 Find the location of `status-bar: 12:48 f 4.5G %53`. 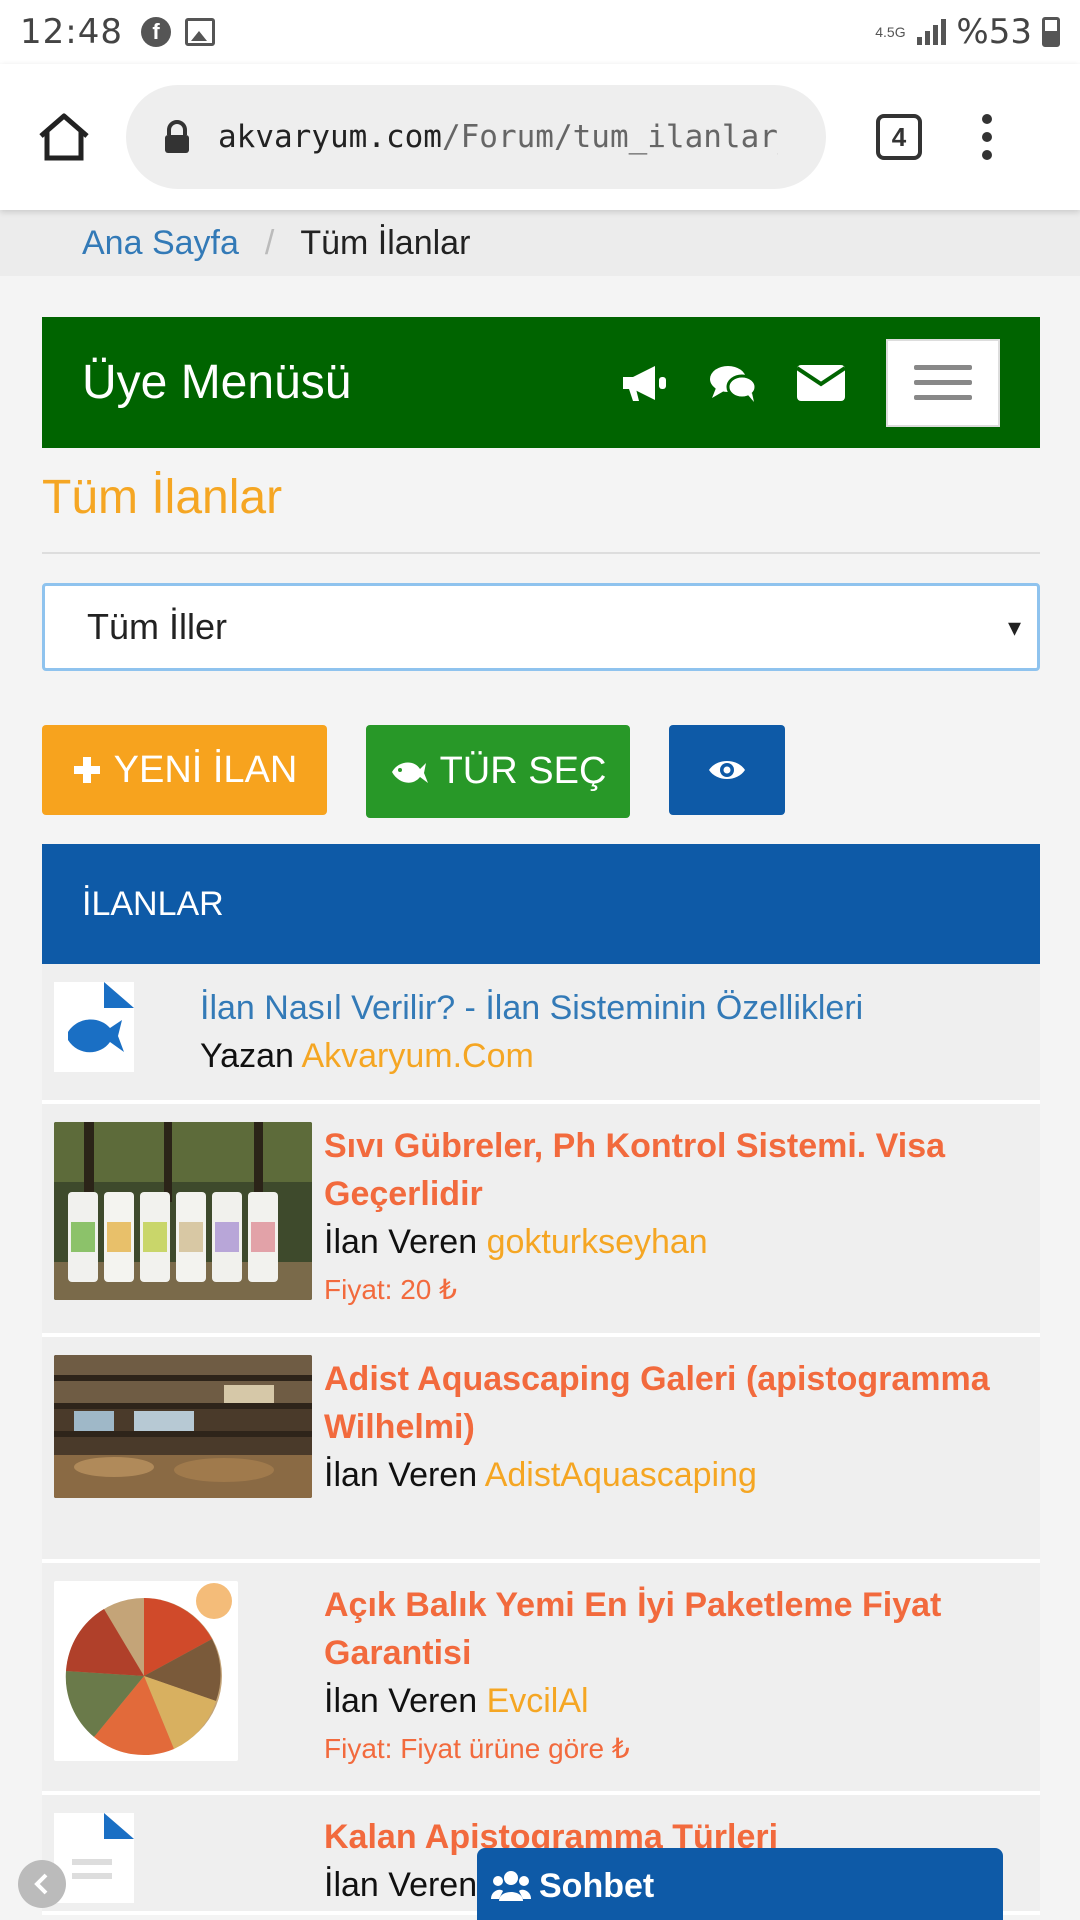

status-bar: 12:48 f 4.5G %53 is located at coordinates (540, 32).